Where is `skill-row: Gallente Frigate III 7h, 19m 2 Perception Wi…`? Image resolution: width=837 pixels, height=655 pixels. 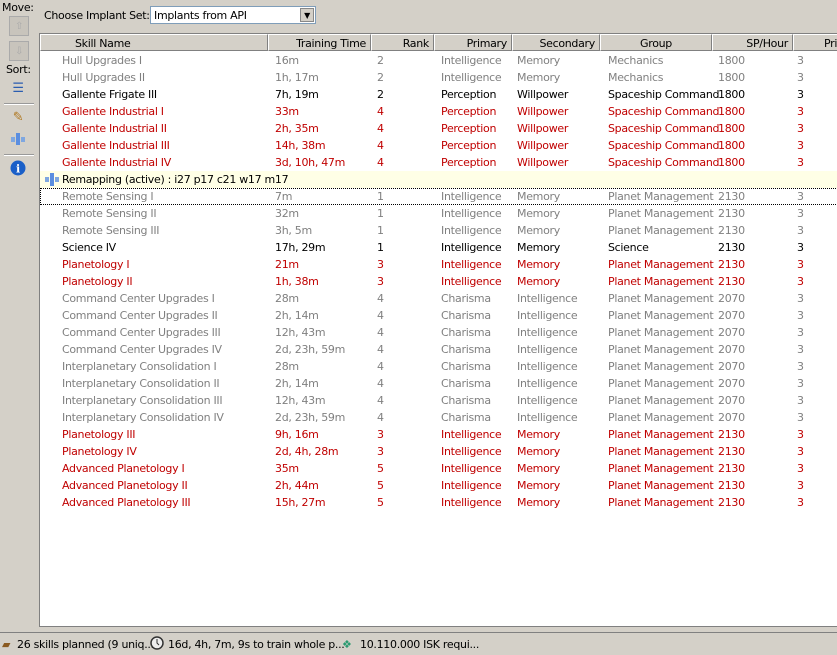 skill-row: Gallente Frigate III 7h, 19m 2 Perception Wi… is located at coordinates (438, 94).